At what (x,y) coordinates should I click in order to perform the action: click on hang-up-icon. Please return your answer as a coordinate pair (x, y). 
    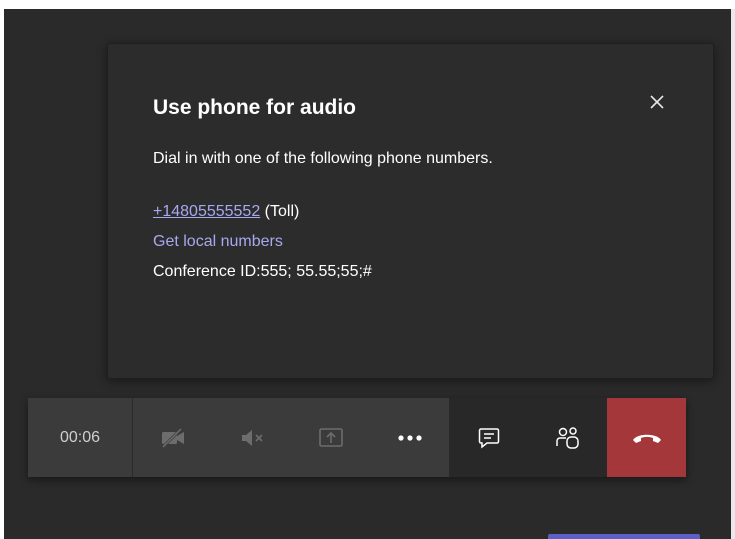
    Looking at the image, I should click on (646, 438).